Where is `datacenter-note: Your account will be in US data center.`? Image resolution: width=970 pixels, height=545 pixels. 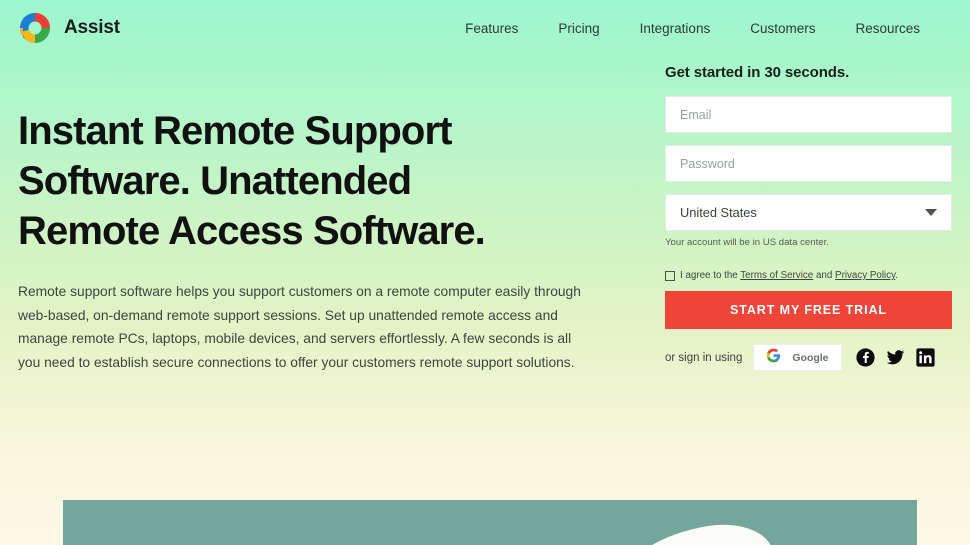
datacenter-note: Your account will be in US data center. is located at coordinates (747, 242).